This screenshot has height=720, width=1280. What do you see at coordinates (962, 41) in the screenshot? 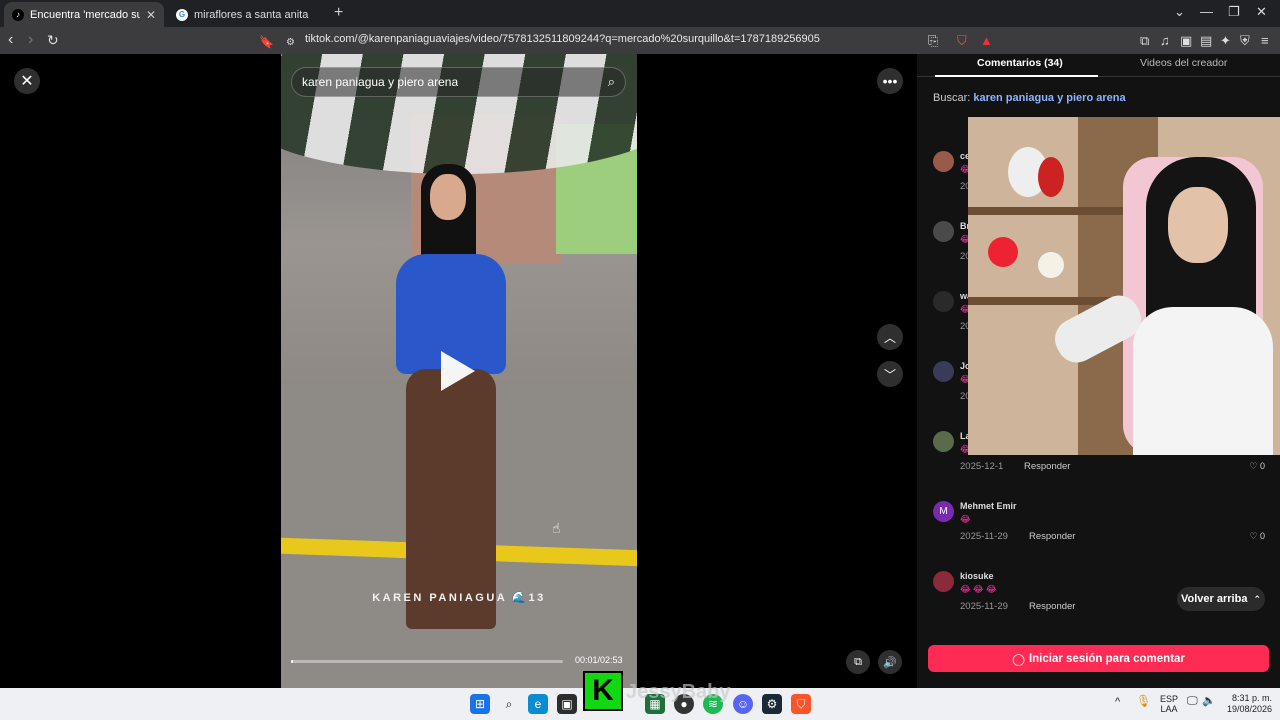
I see `brave-shields-icon: ⛉` at bounding box center [962, 41].